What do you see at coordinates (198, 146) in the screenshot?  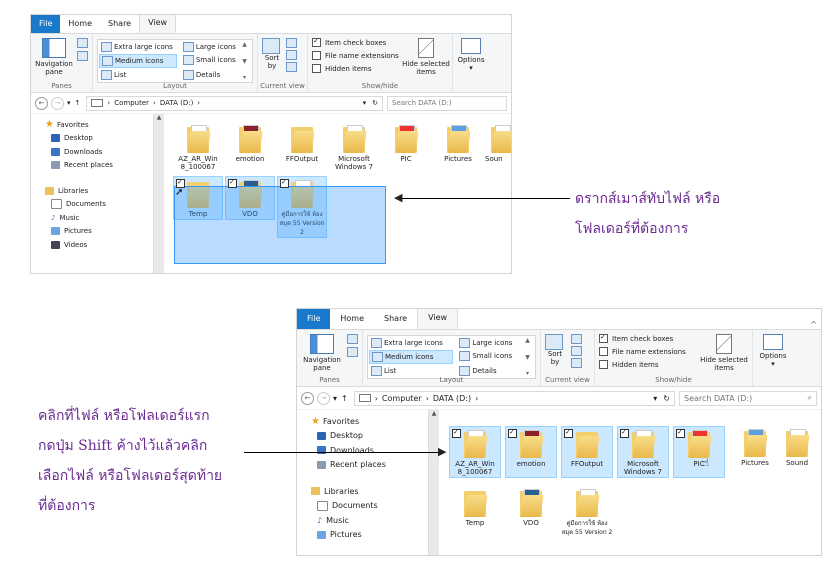 I see `folder-item: AZ_AR_Win 8_100067` at bounding box center [198, 146].